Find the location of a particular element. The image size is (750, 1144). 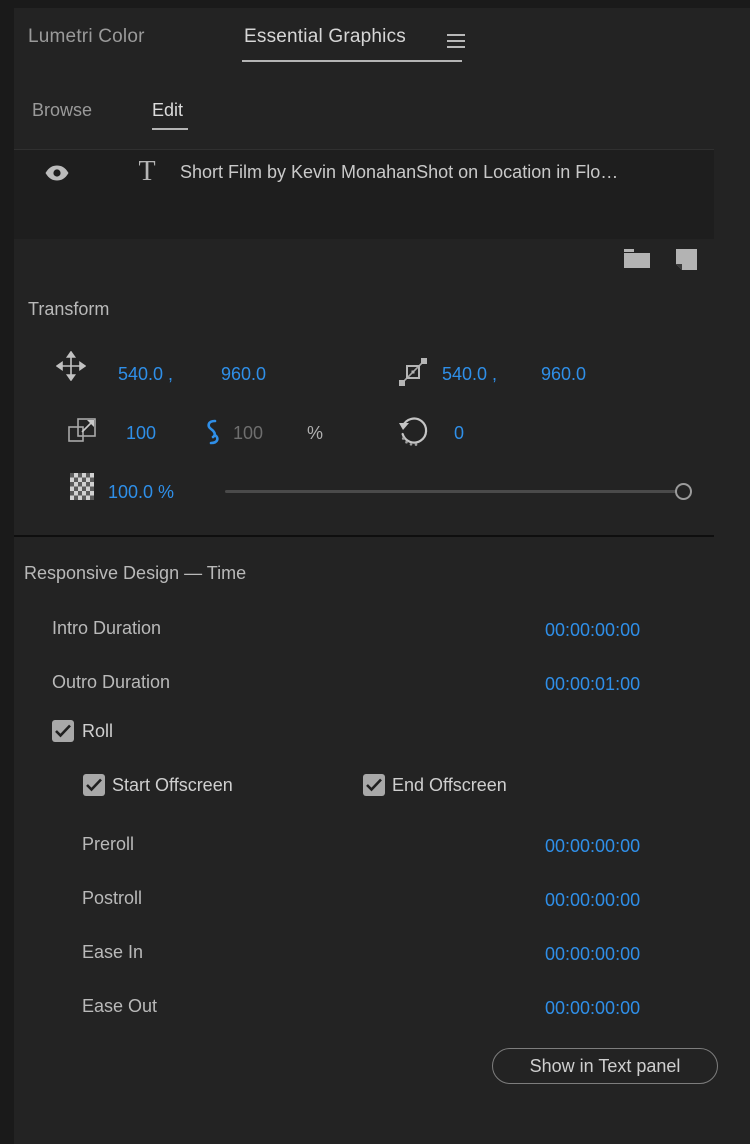

ease-out-value: 00:00:00:00 is located at coordinates (592, 1008).